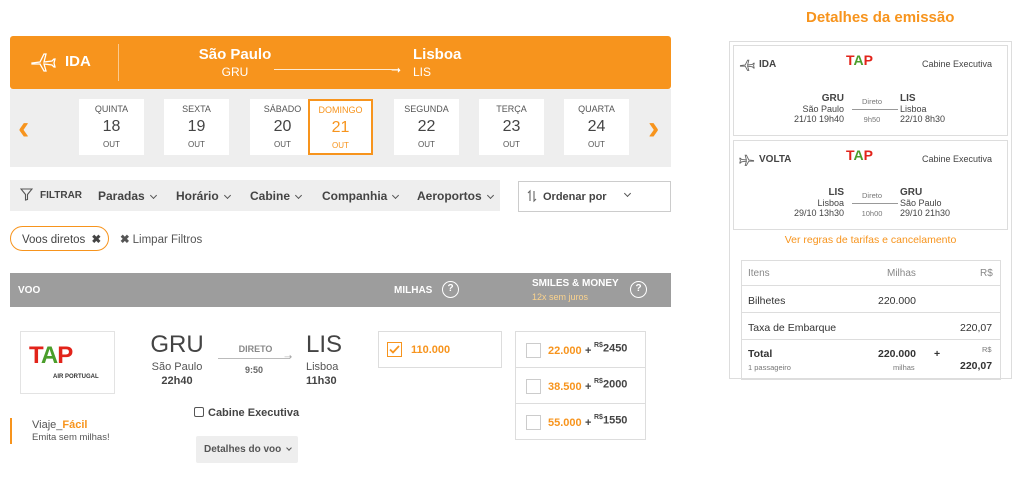  I want to click on airplane-icon, so click(747, 67).